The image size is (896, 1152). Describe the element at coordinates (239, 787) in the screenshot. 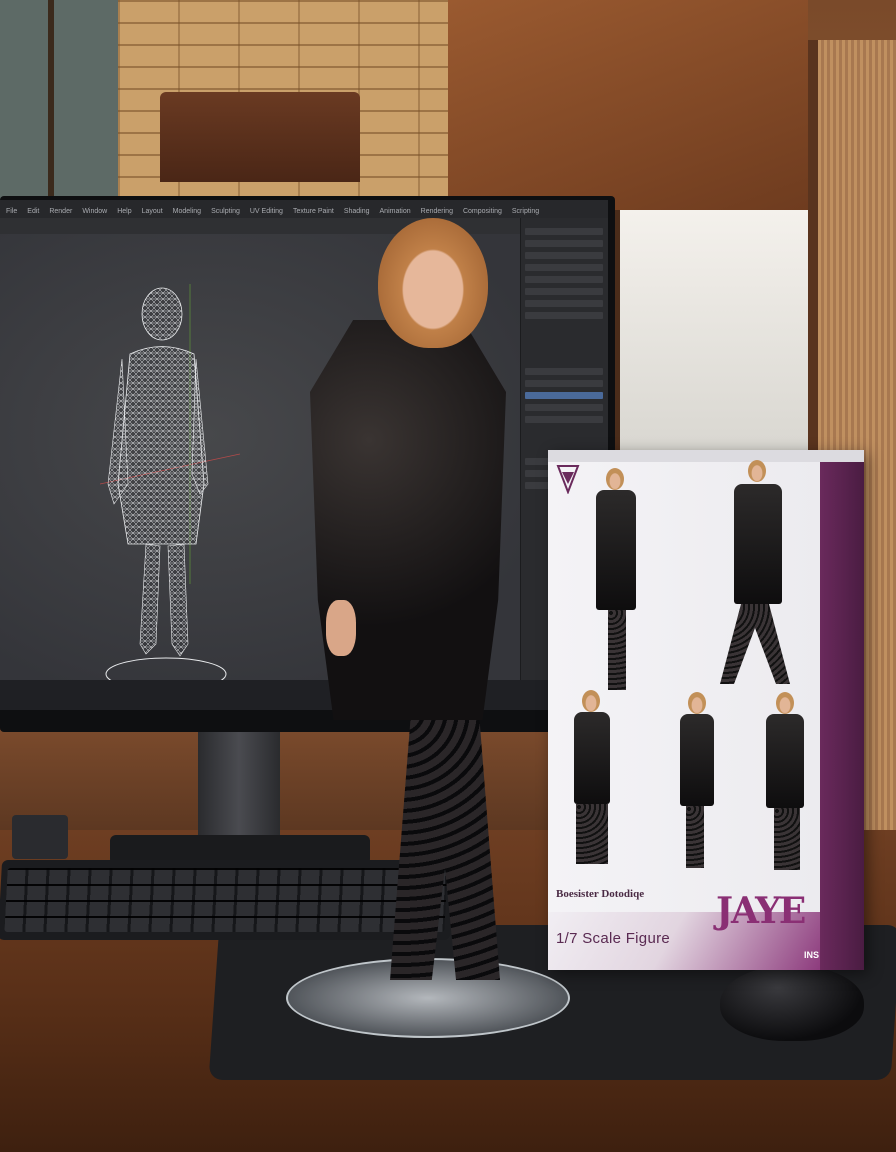

I see `monitor-stand-neck` at that location.